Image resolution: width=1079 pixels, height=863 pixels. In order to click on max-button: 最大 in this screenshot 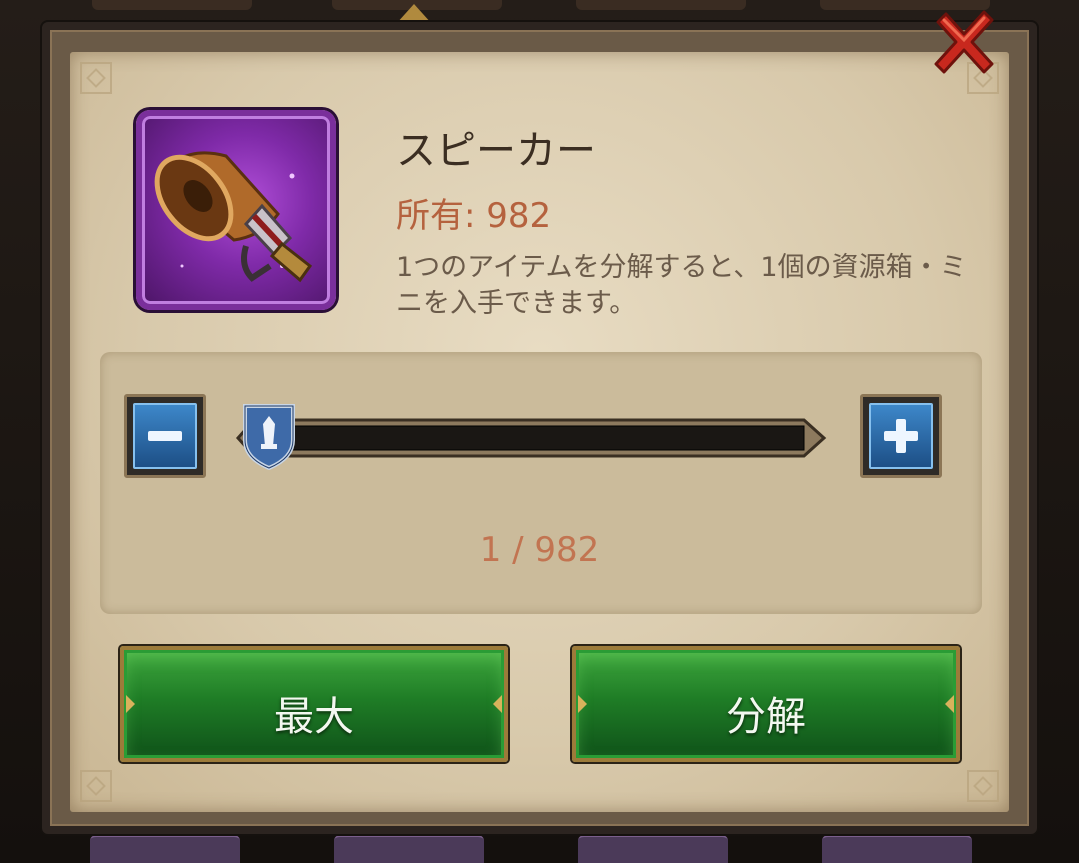, I will do `click(314, 704)`.